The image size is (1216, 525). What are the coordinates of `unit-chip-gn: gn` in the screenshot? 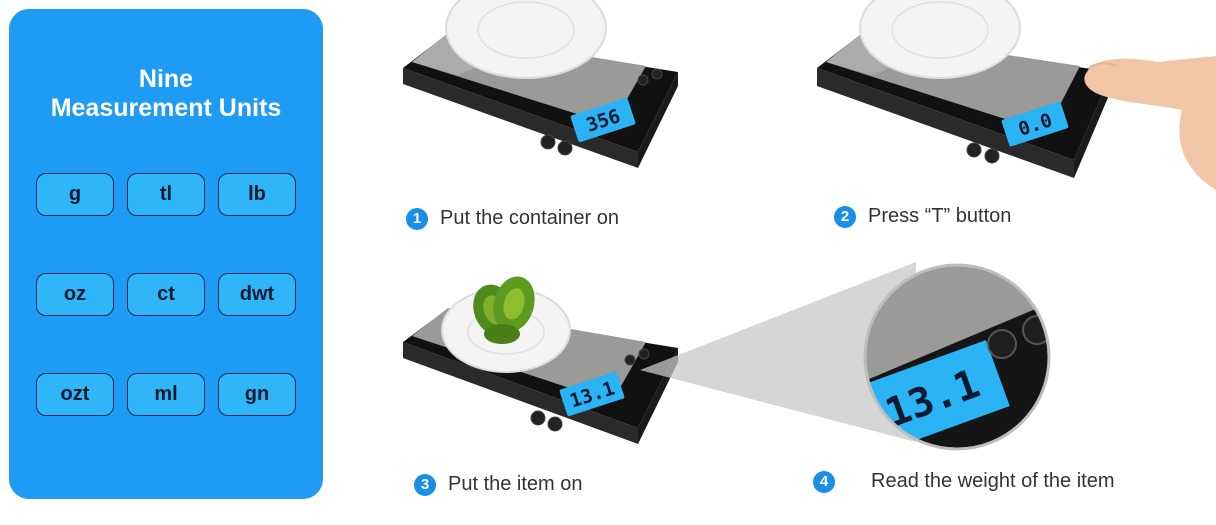 It's located at (257, 394).